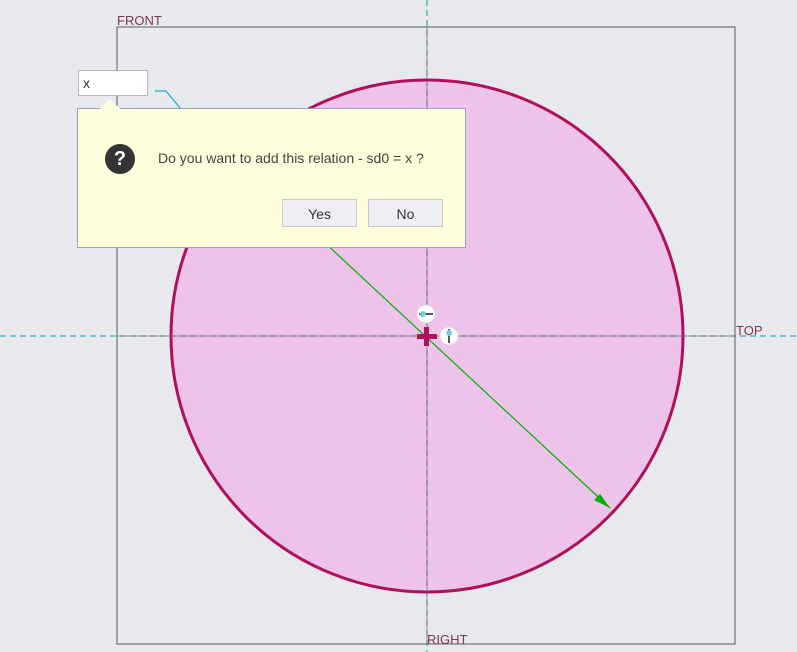  Describe the element at coordinates (110, 104) in the screenshot. I see `dialog-pointer` at that location.